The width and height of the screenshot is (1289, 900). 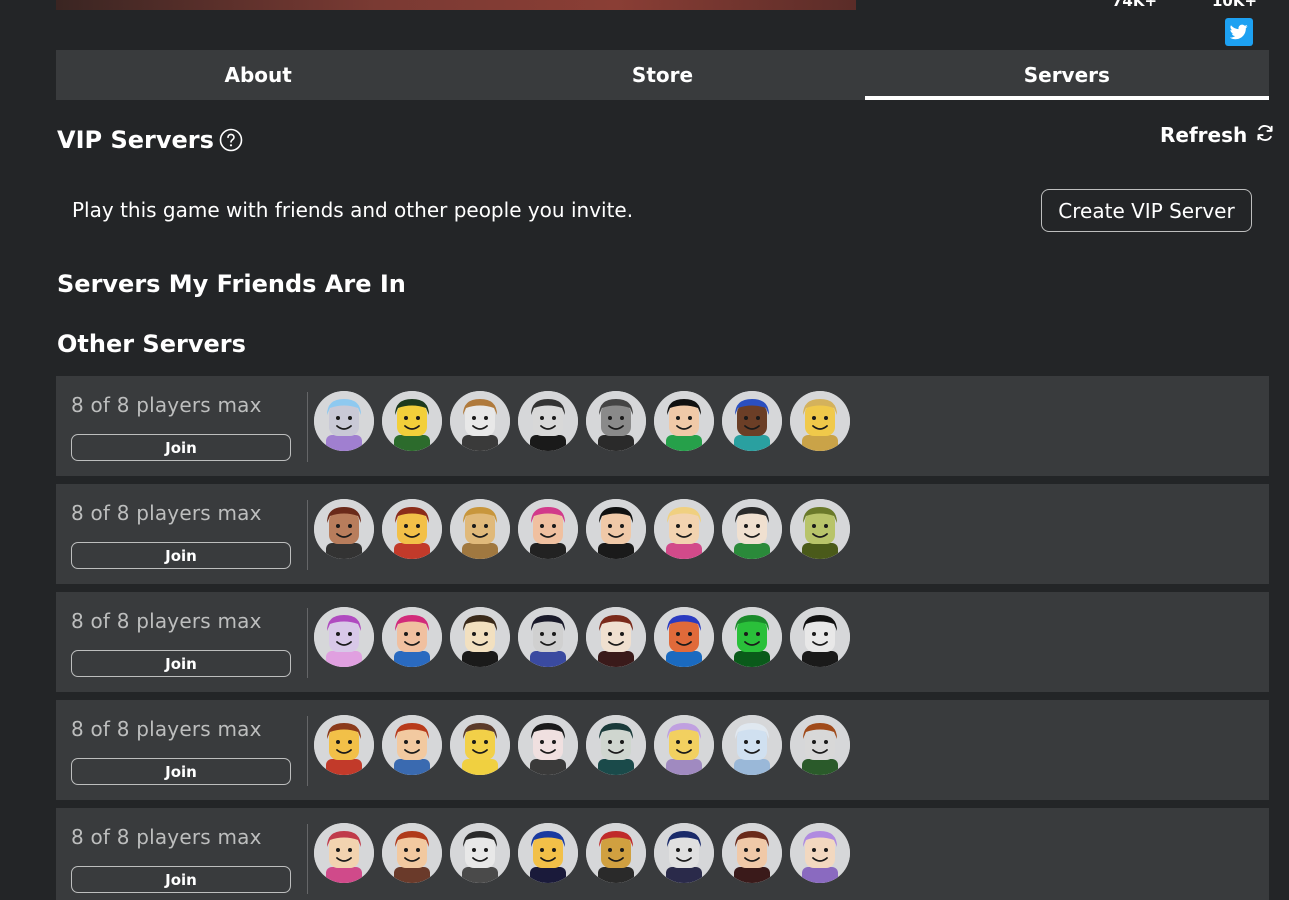 What do you see at coordinates (1067, 75) in the screenshot?
I see `tab-servers: Servers` at bounding box center [1067, 75].